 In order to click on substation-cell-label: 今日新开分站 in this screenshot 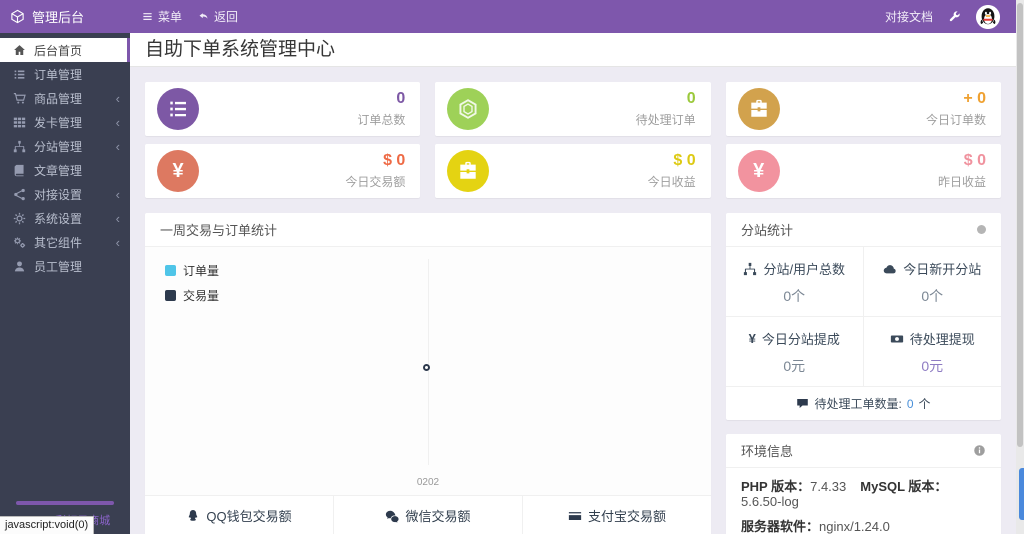, I will do `click(942, 269)`.